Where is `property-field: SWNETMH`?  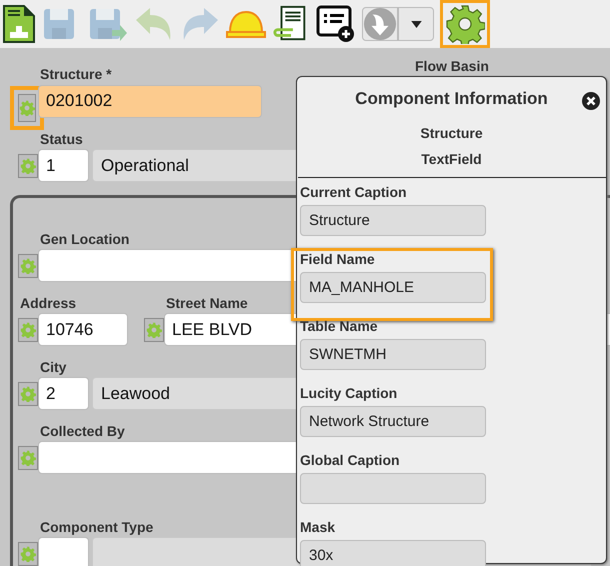
property-field: SWNETMH is located at coordinates (393, 354).